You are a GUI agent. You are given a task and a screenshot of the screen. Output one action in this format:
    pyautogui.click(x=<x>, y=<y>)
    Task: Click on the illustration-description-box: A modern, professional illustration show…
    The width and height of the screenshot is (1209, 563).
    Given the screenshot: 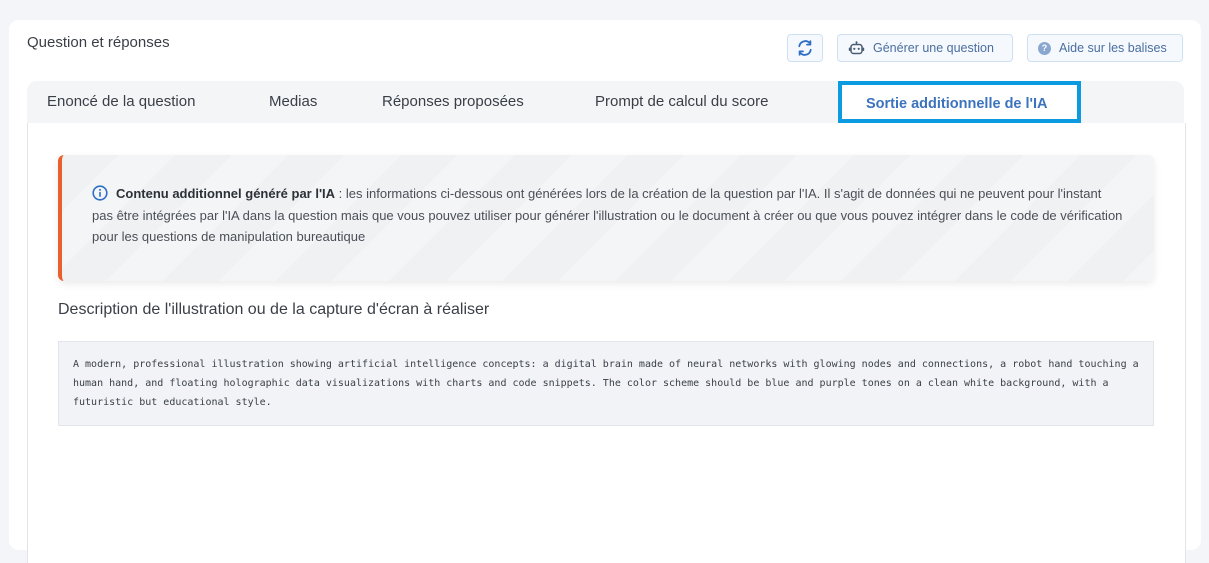 What is the action you would take?
    pyautogui.click(x=606, y=383)
    